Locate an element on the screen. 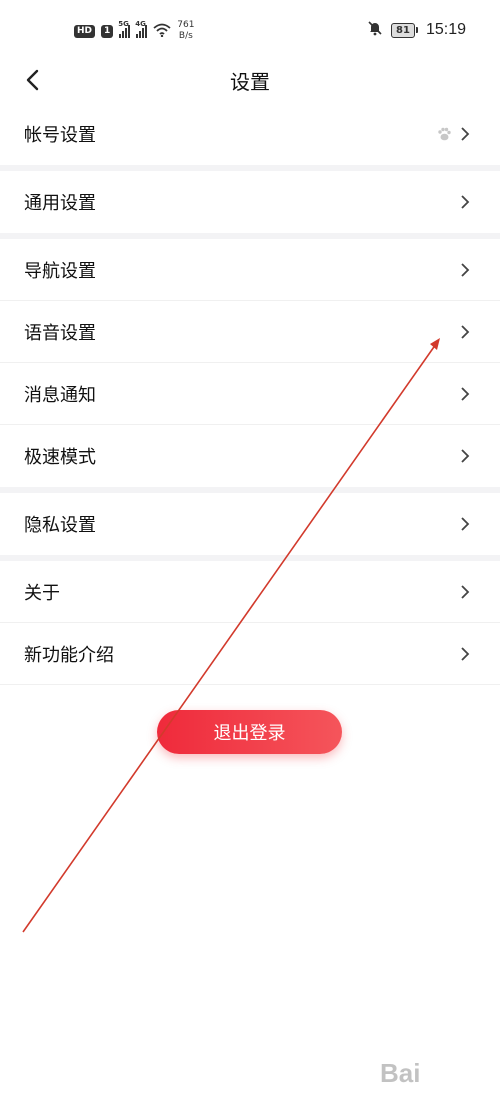 This screenshot has height=1111, width=500. menu-item-account-settings: 帐号设置 is located at coordinates (250, 134).